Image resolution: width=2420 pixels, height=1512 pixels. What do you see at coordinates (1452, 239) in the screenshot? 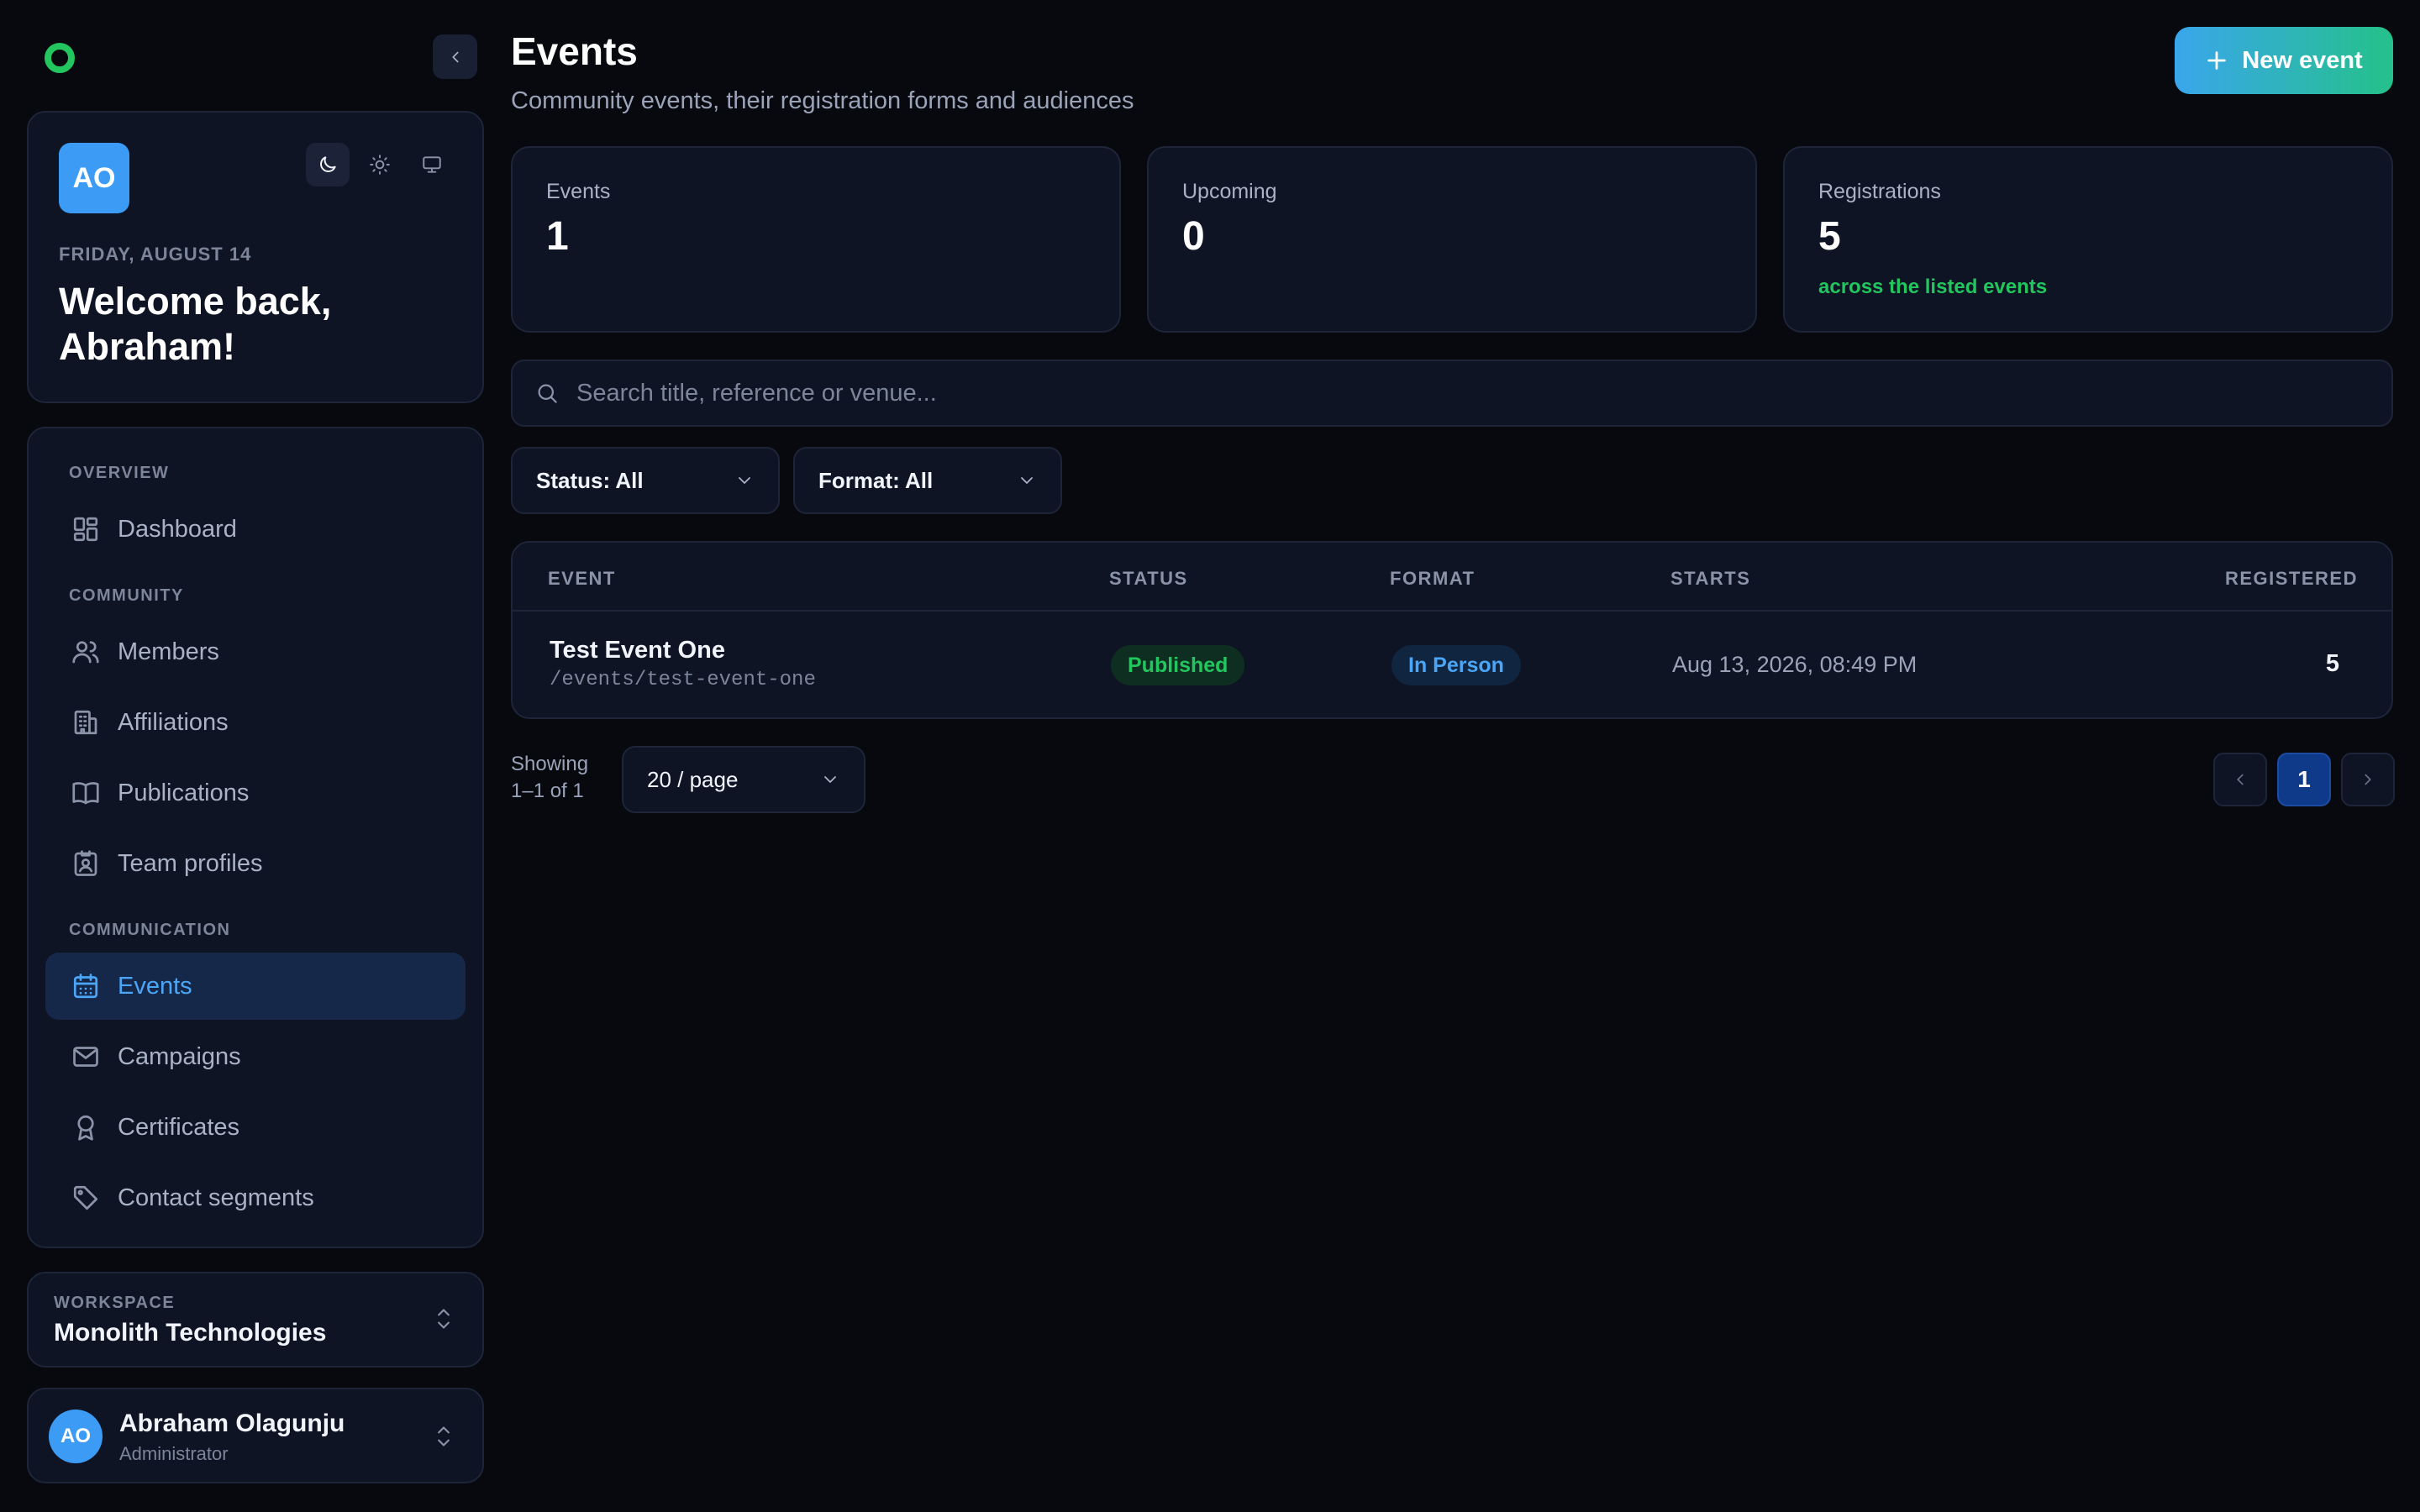
I see `stat-card-upcoming: Upcoming 0` at bounding box center [1452, 239].